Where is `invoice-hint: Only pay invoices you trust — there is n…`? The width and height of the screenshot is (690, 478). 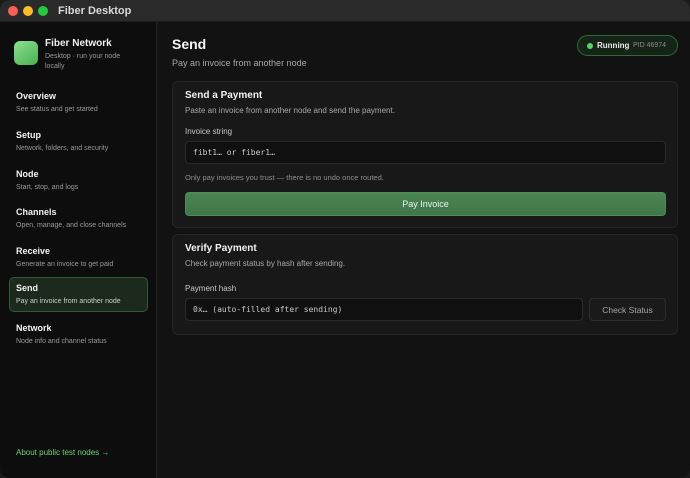 invoice-hint: Only pay invoices you trust — there is n… is located at coordinates (284, 177).